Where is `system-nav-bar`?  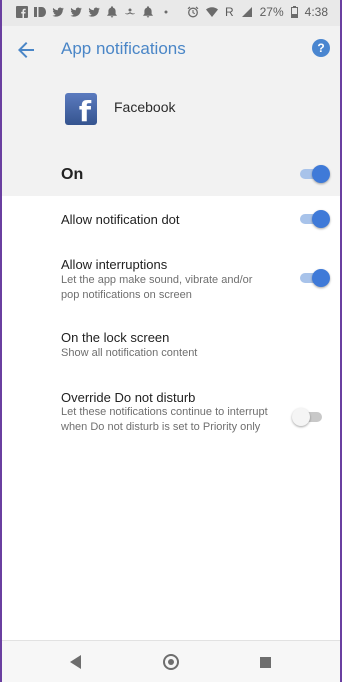
system-nav-bar is located at coordinates (171, 661).